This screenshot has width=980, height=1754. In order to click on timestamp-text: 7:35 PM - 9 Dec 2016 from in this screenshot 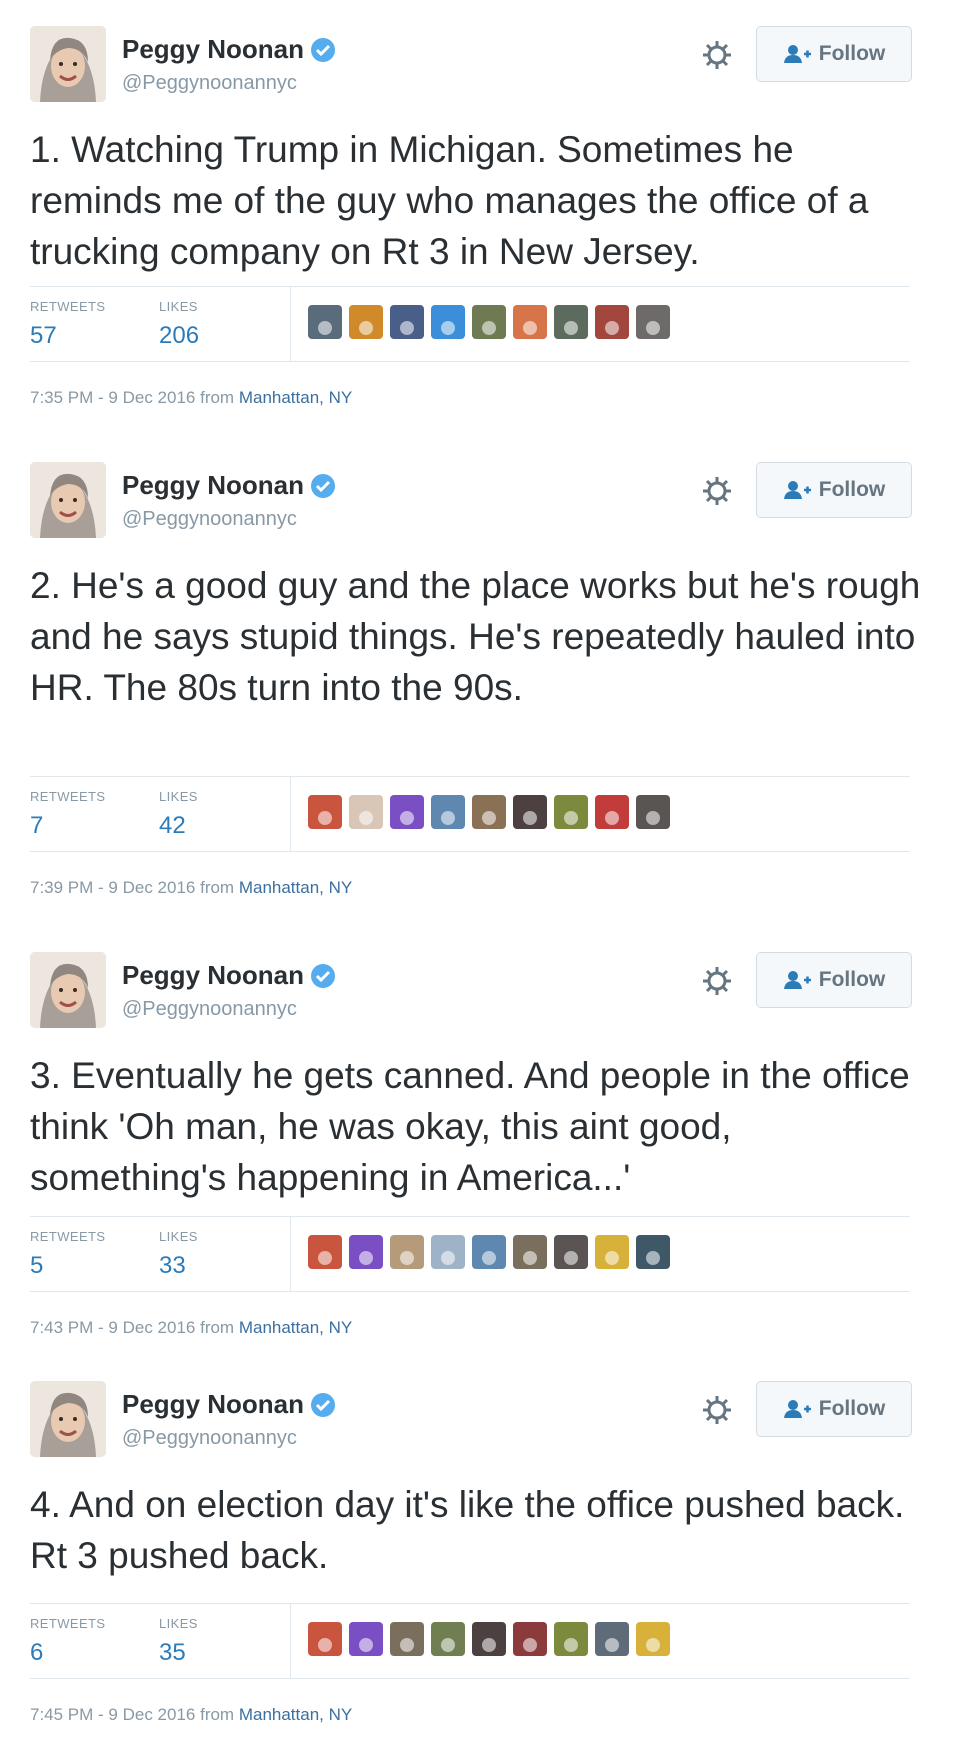, I will do `click(132, 397)`.